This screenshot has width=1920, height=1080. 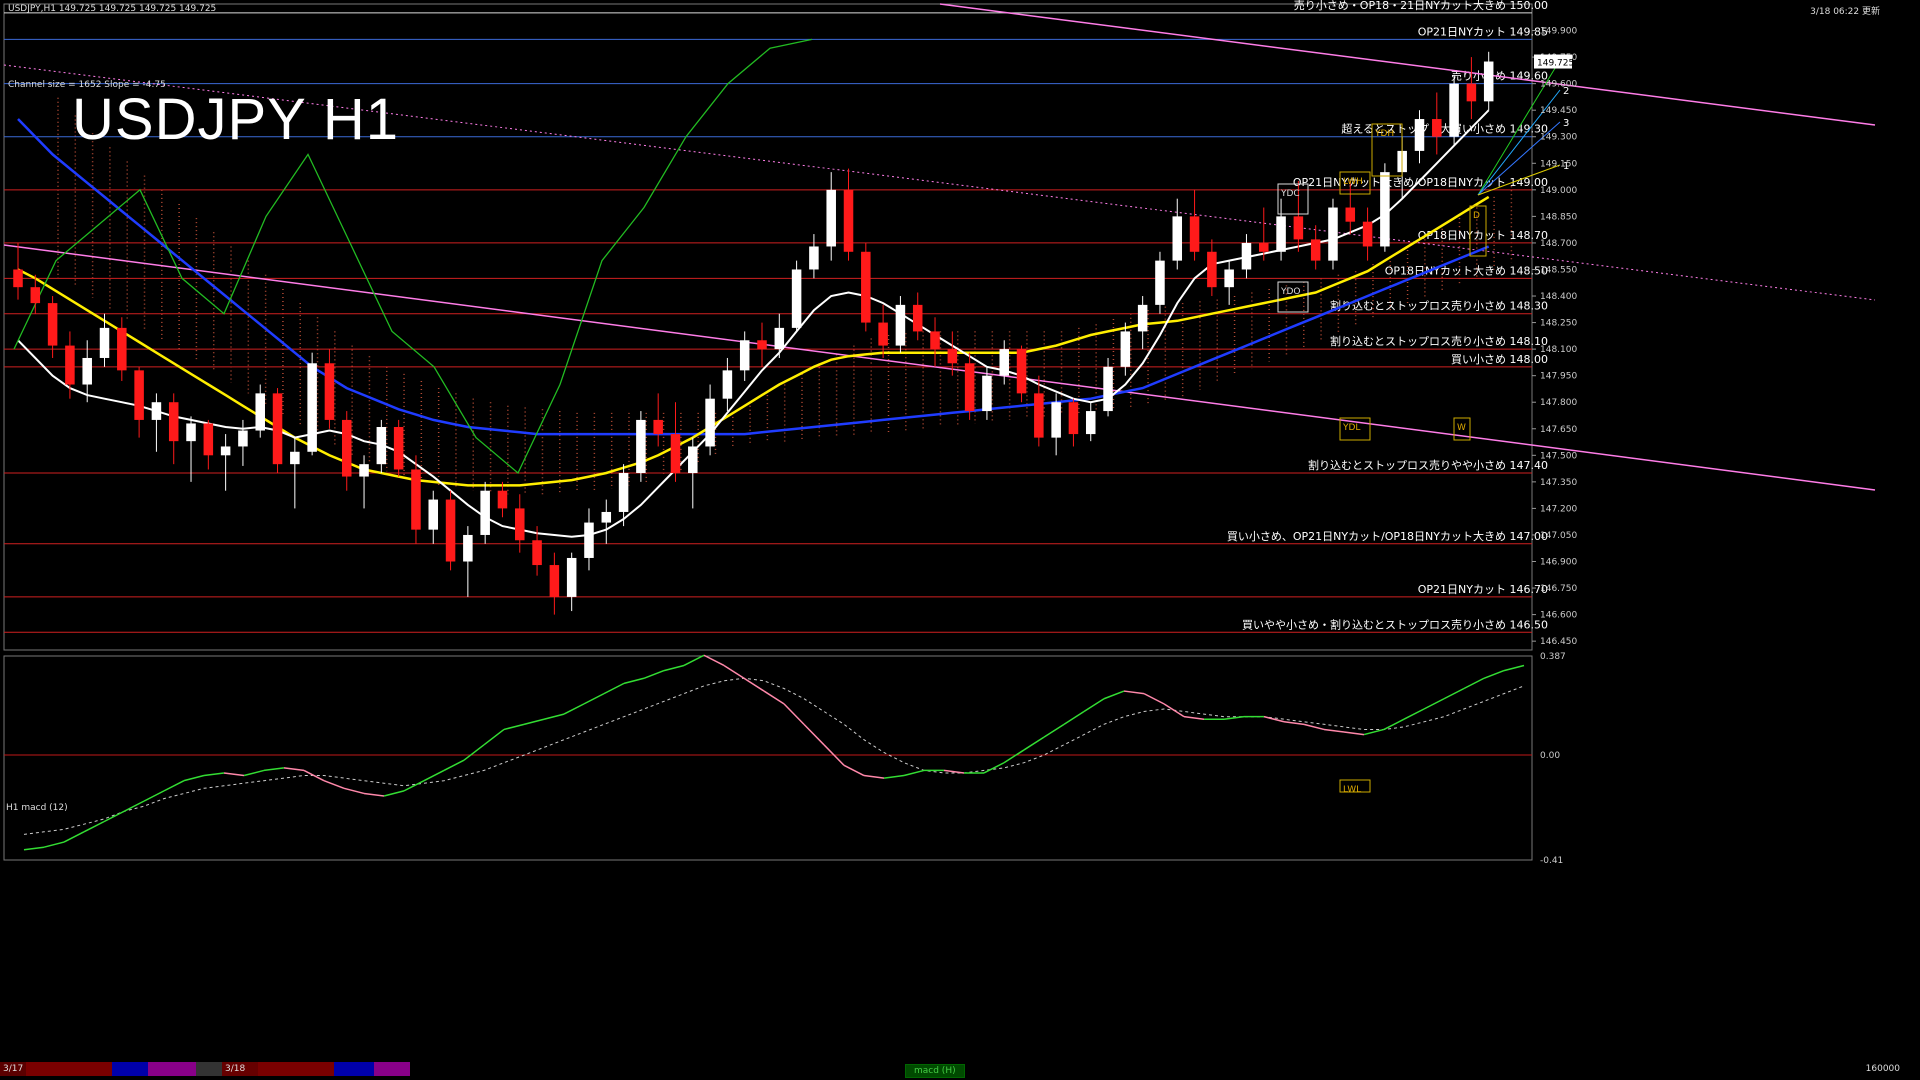 I want to click on level-label: 売り小さめ・OP18・21日NYカット大きめ 150.00, so click(x=1421, y=6).